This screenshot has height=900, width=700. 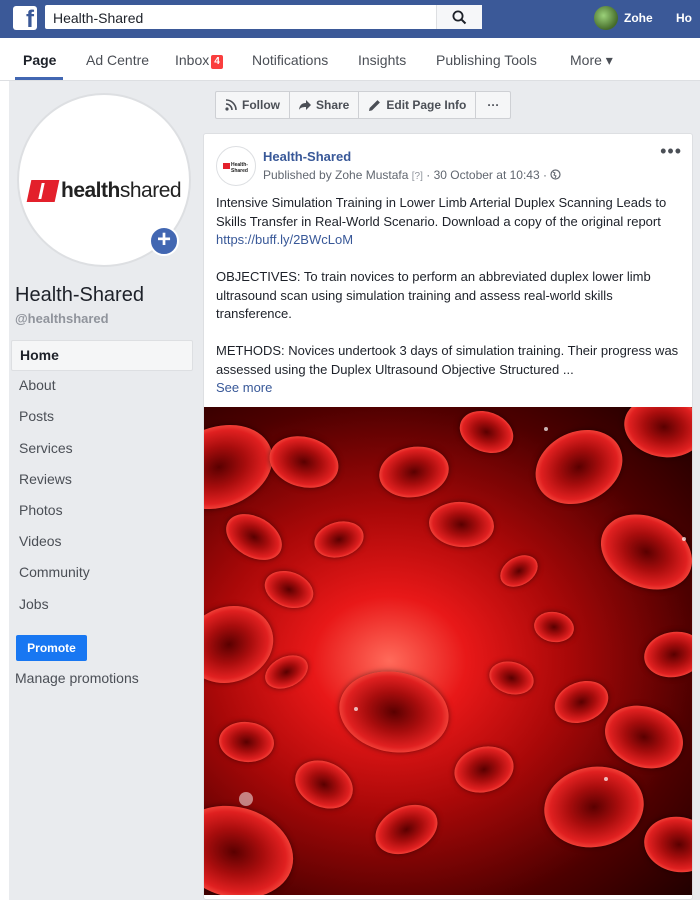 I want to click on mini-logo-text: Health-Shared, so click(x=239, y=168).